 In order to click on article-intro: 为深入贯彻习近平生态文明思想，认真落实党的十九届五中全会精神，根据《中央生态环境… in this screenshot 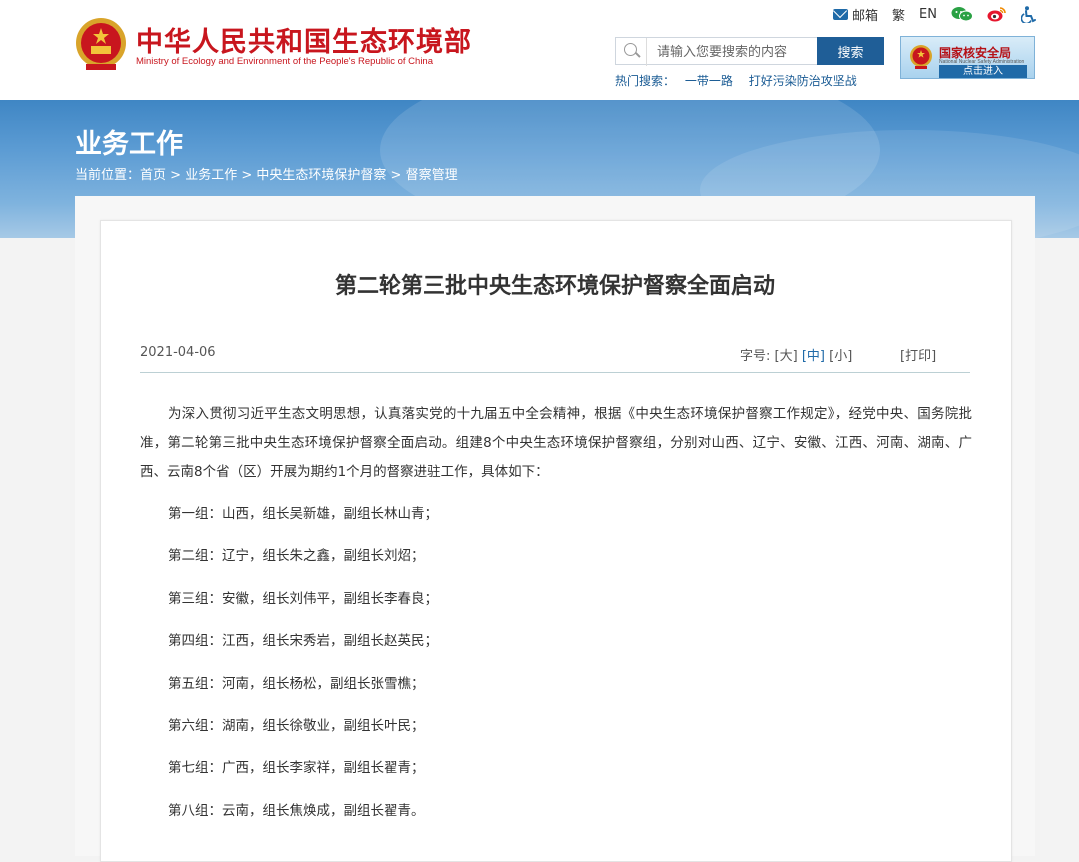, I will do `click(556, 443)`.